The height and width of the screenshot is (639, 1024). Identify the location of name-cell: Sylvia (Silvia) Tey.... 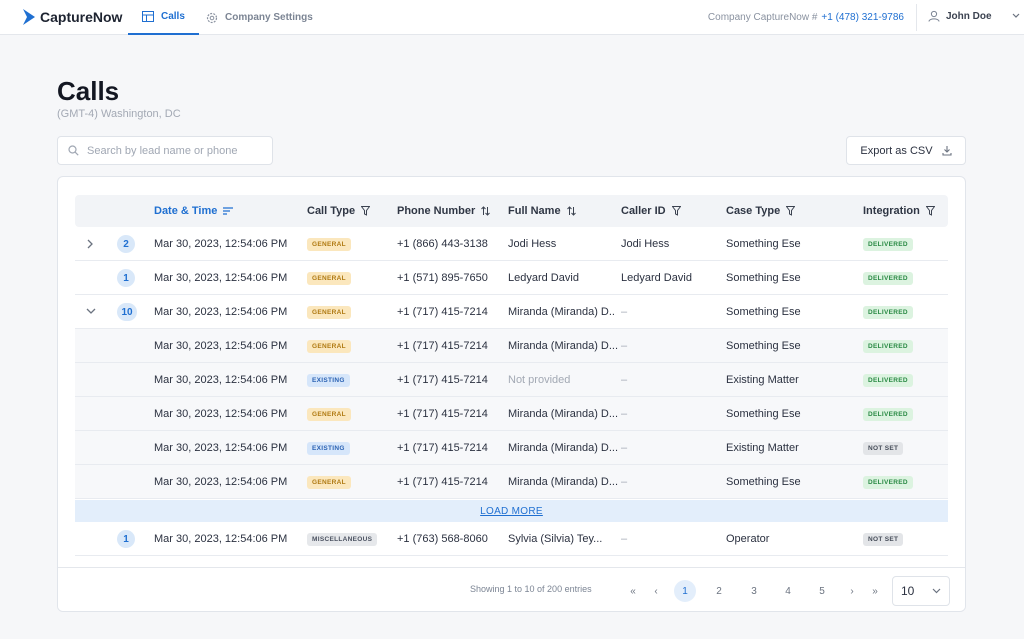
(555, 539).